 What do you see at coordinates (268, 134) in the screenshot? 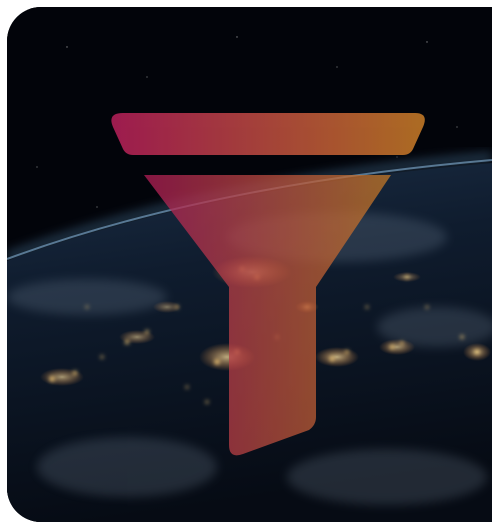
I see `funnel-top-bar` at bounding box center [268, 134].